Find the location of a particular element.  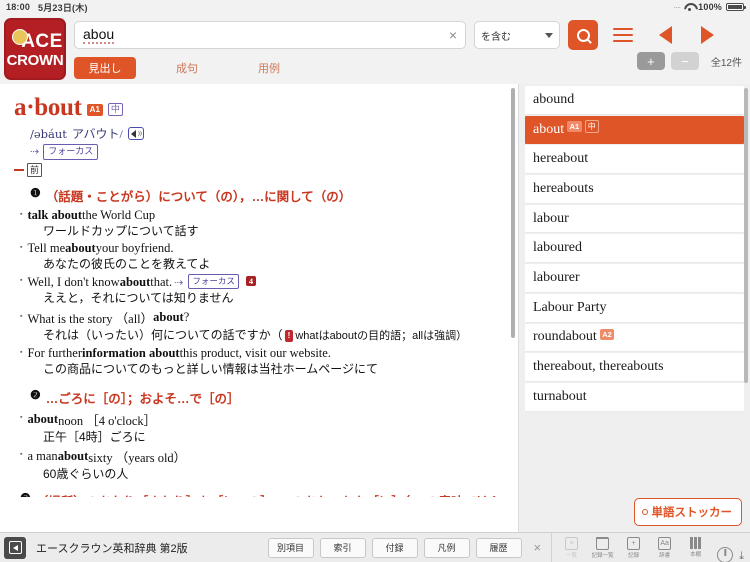

search-input-value: abou is located at coordinates (99, 35).